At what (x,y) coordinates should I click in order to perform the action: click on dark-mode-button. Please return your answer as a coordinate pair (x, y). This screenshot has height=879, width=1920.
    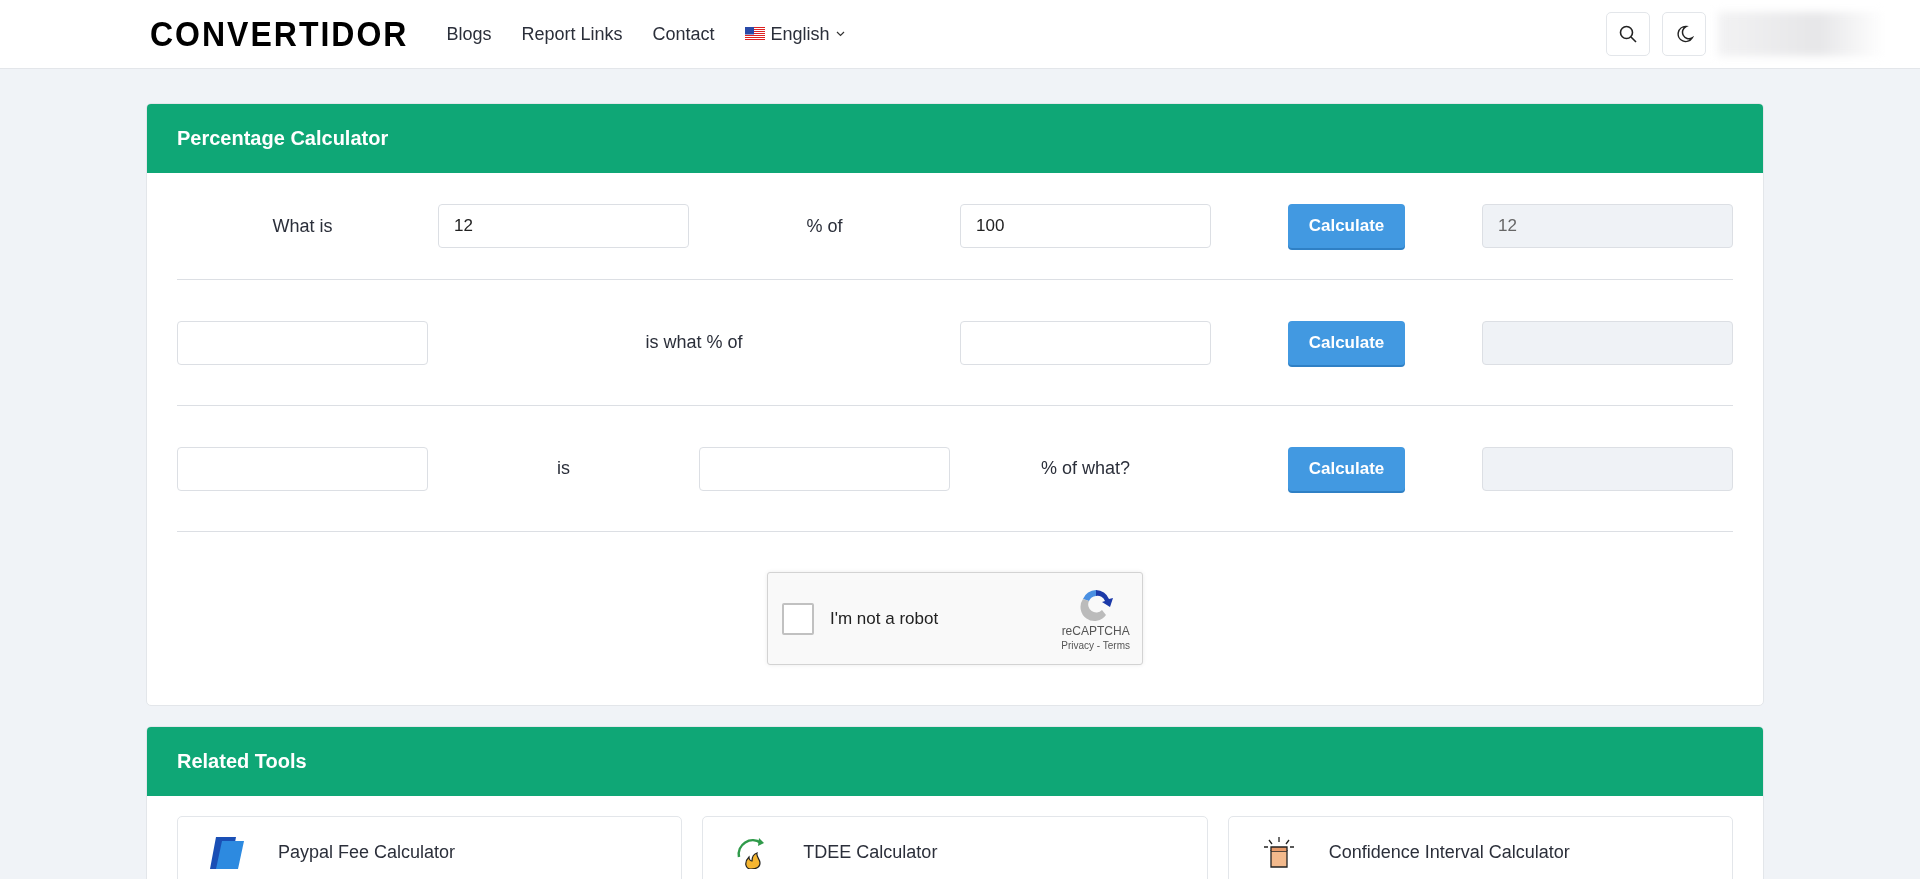
    Looking at the image, I should click on (1684, 34).